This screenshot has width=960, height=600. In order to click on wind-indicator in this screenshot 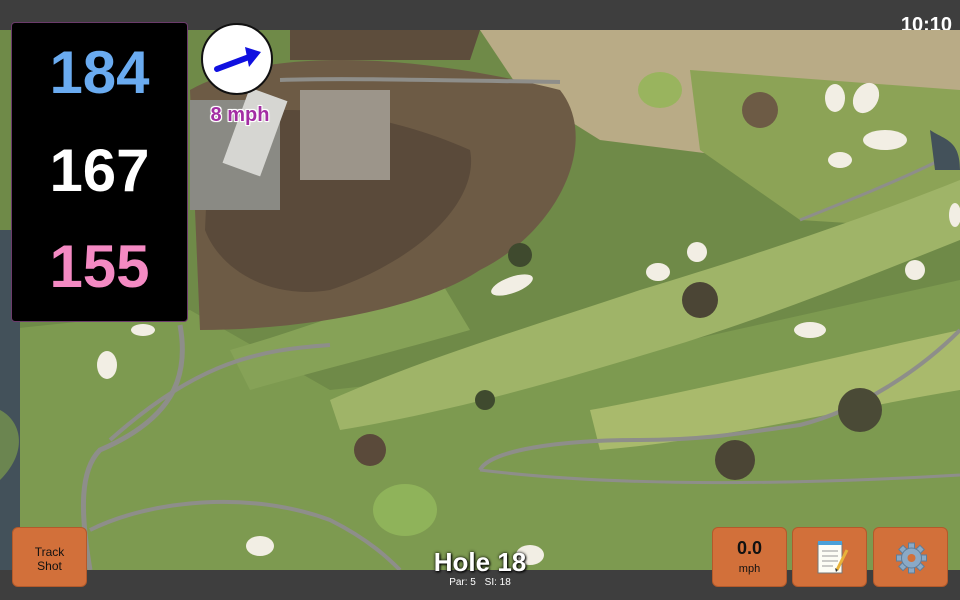, I will do `click(237, 59)`.